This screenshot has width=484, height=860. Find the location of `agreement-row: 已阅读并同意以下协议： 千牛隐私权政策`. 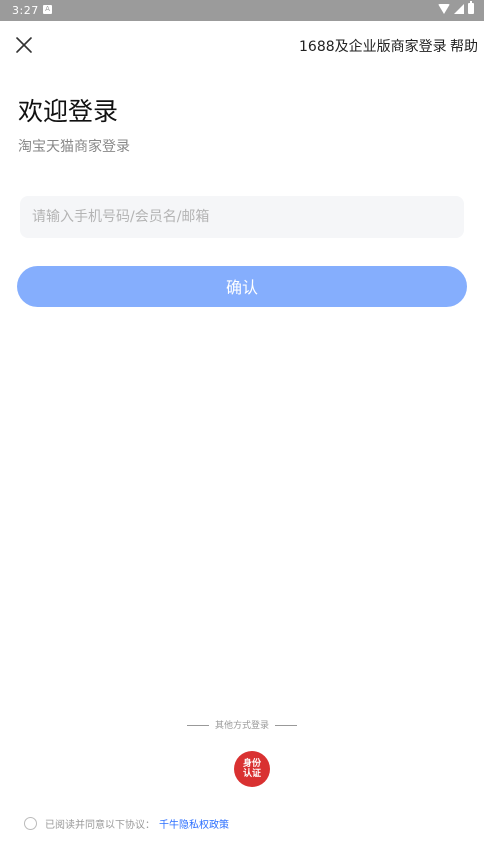

agreement-row: 已阅读并同意以下协议： 千牛隐私权政策 is located at coordinates (126, 823).